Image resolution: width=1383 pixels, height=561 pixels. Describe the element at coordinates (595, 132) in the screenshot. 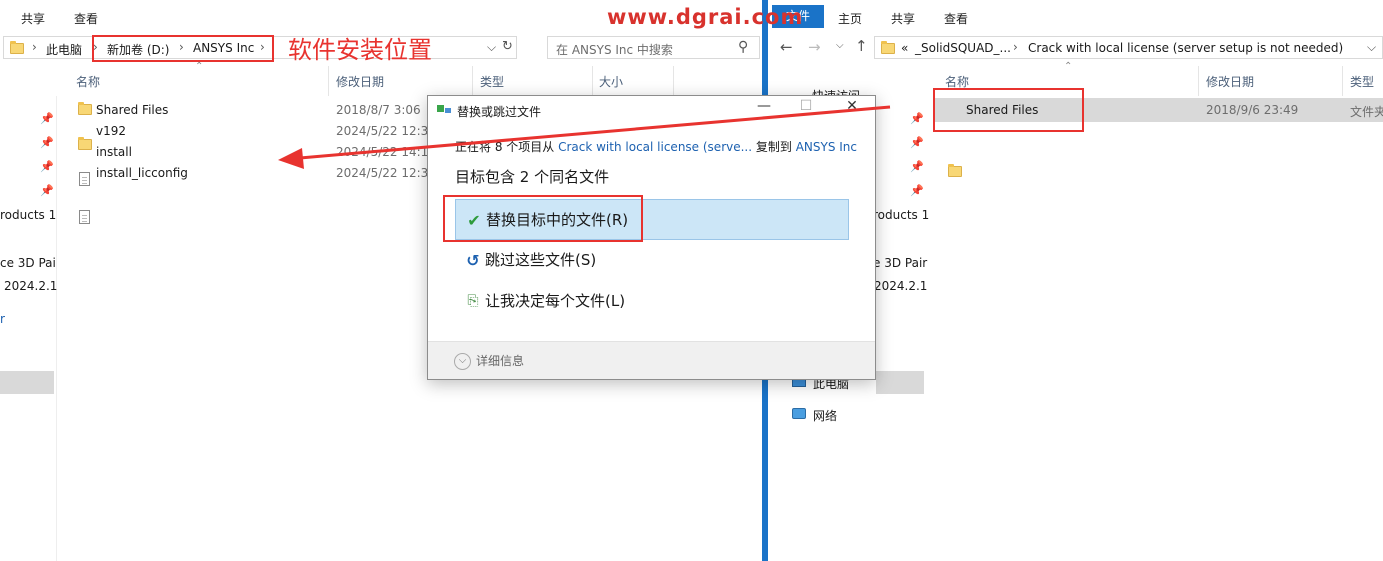

I see `arrow-line` at that location.